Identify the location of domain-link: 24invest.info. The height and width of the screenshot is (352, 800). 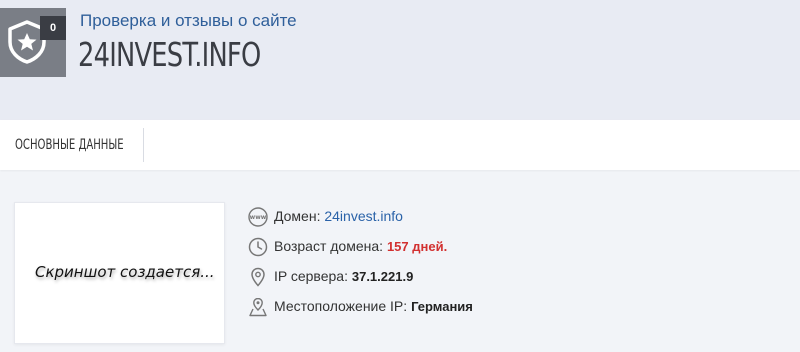
(363, 216).